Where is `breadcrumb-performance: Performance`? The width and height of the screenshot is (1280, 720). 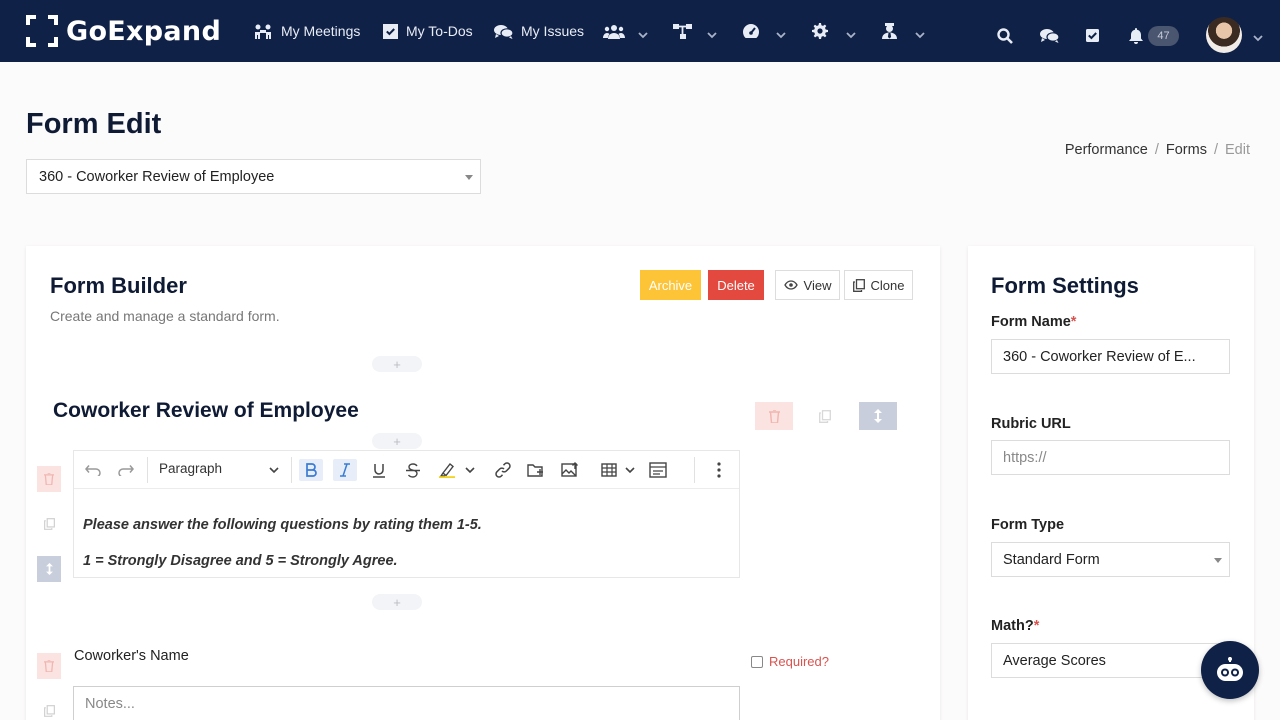
breadcrumb-performance: Performance is located at coordinates (1106, 150).